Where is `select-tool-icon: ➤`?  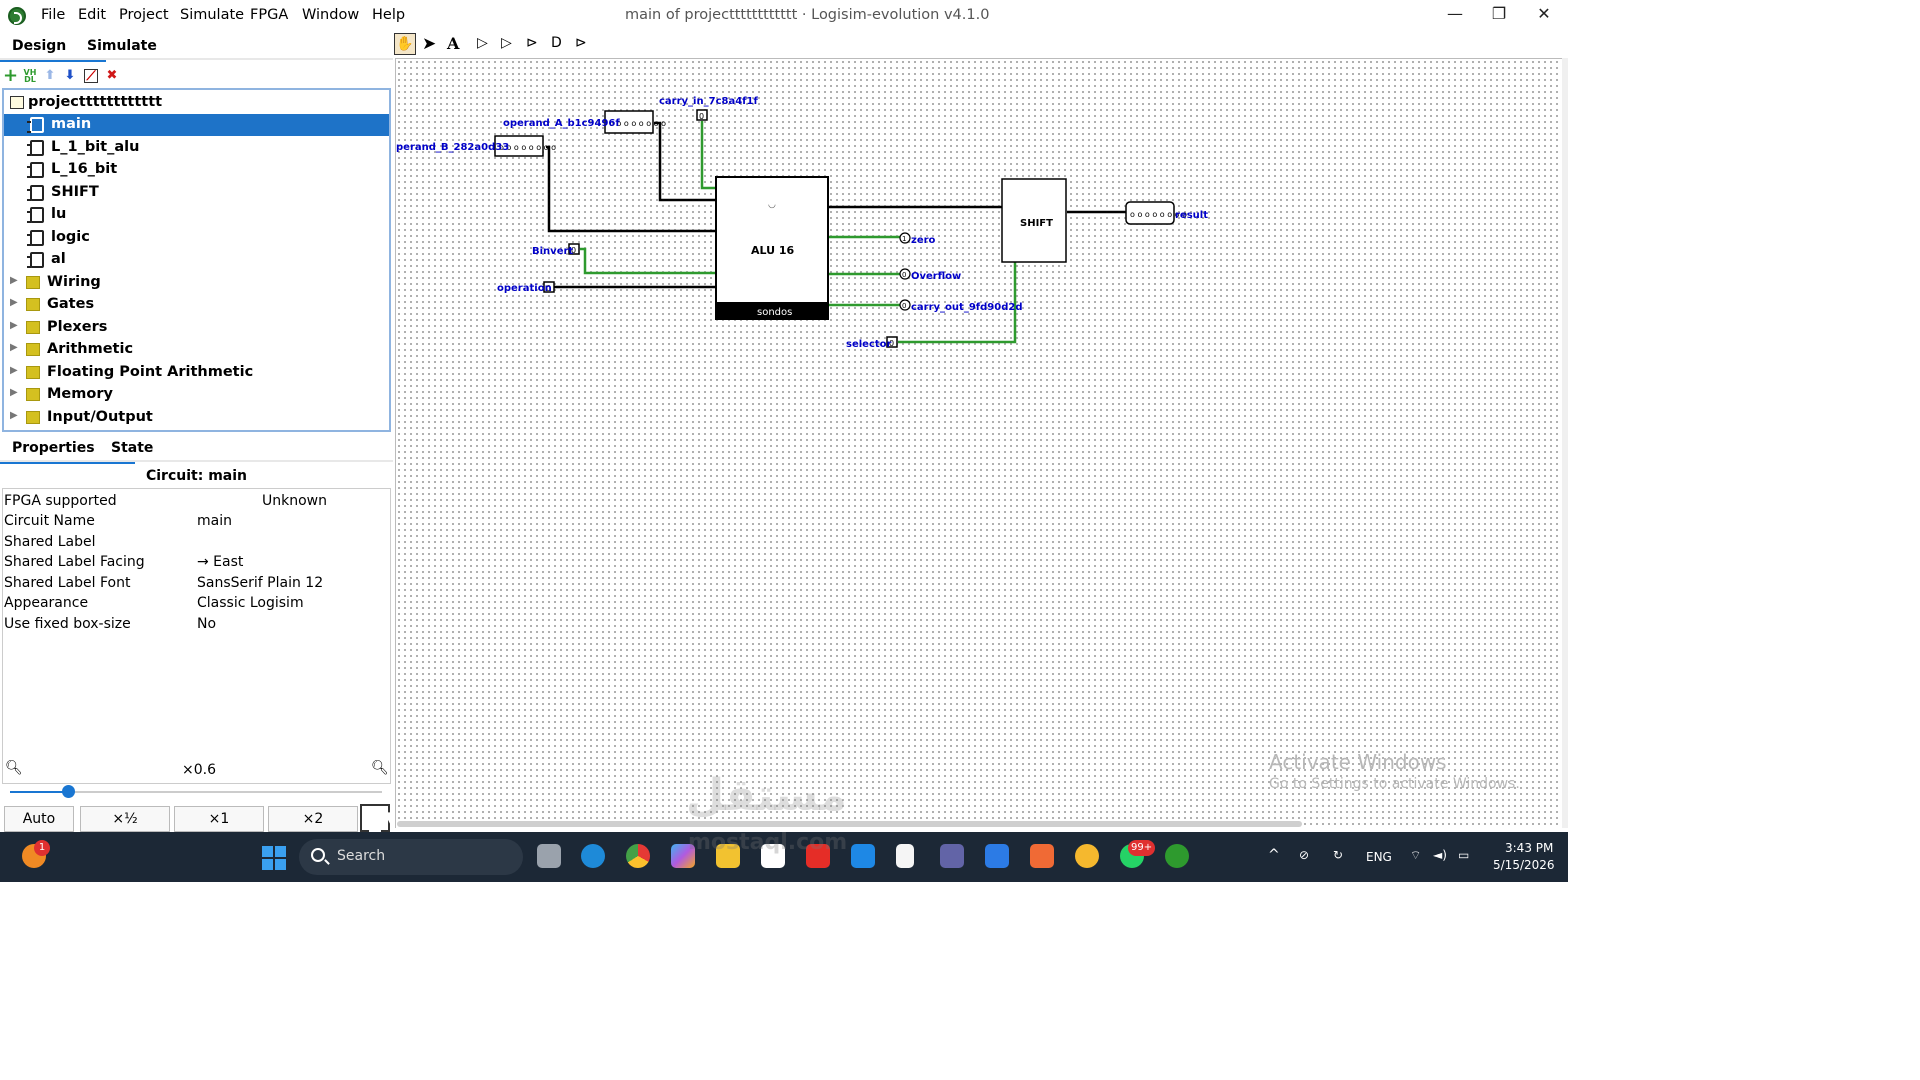 select-tool-icon: ➤ is located at coordinates (429, 44).